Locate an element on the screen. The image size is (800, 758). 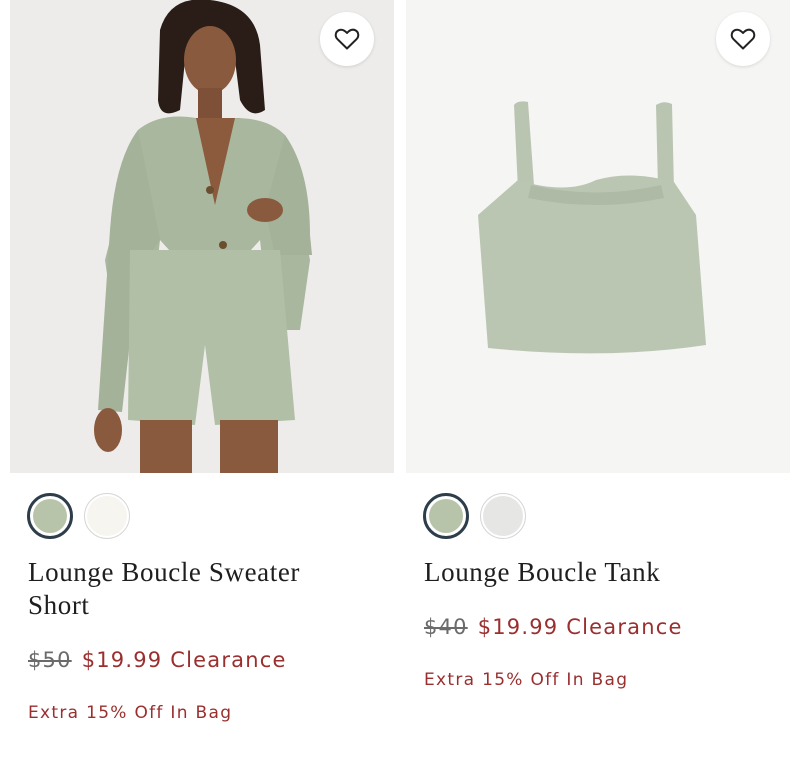
price-row: $40 $19.99 Clearance is located at coordinates (553, 627).